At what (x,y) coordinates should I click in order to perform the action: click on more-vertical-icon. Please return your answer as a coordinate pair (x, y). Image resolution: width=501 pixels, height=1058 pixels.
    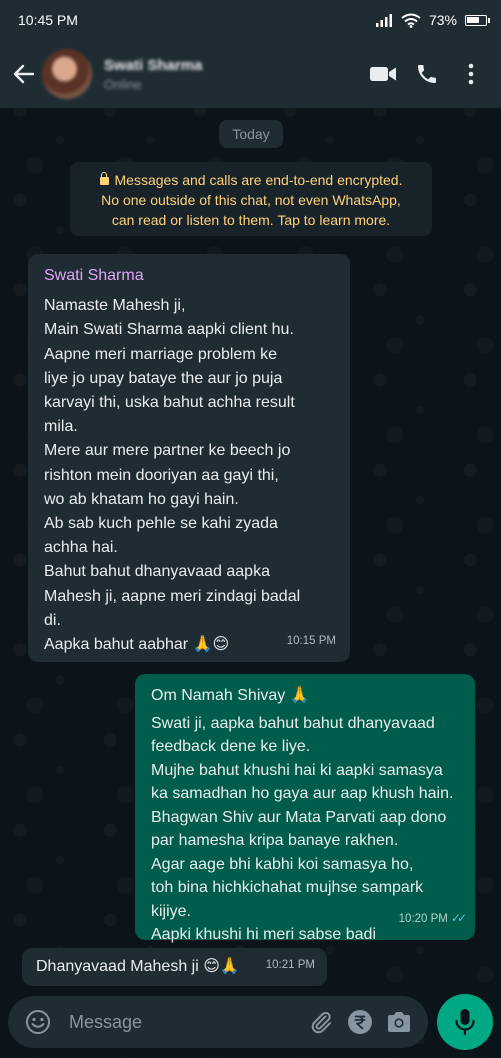
    Looking at the image, I should click on (471, 74).